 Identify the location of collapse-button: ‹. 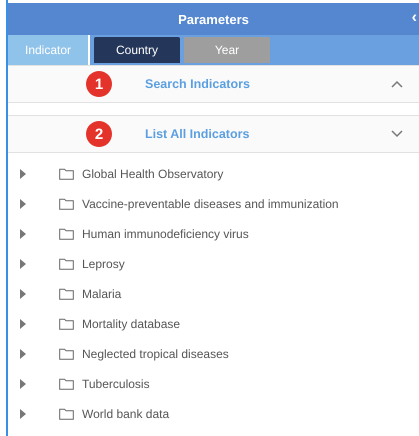
(414, 18).